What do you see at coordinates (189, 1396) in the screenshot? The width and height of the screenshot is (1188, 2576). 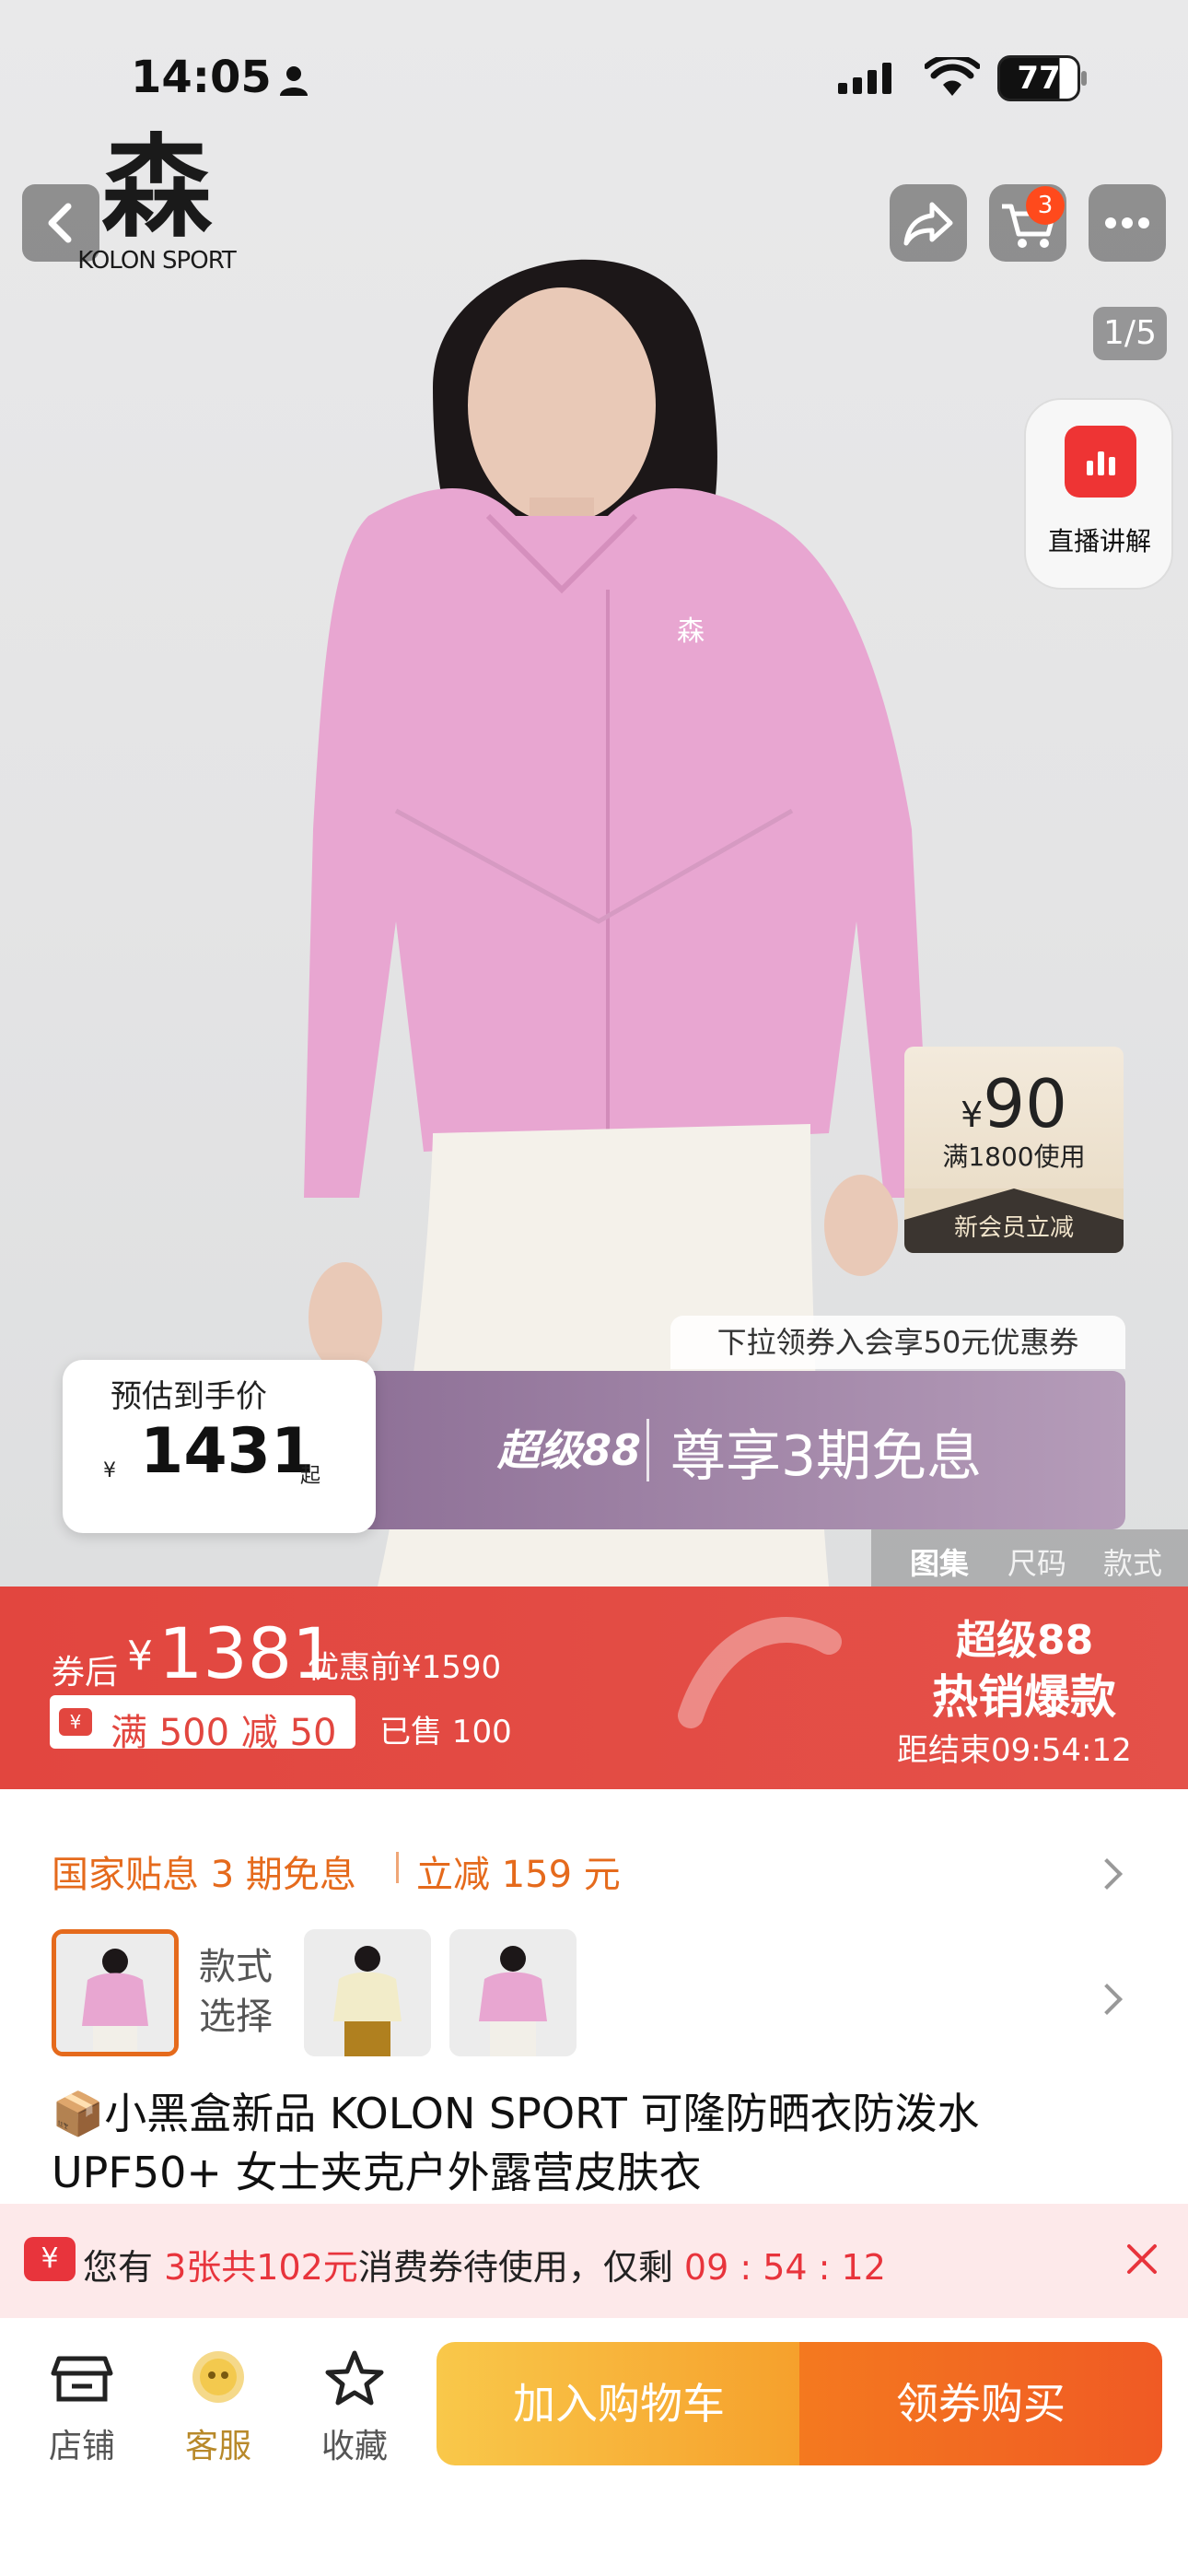 I see `estimate-label: 预估到手价` at bounding box center [189, 1396].